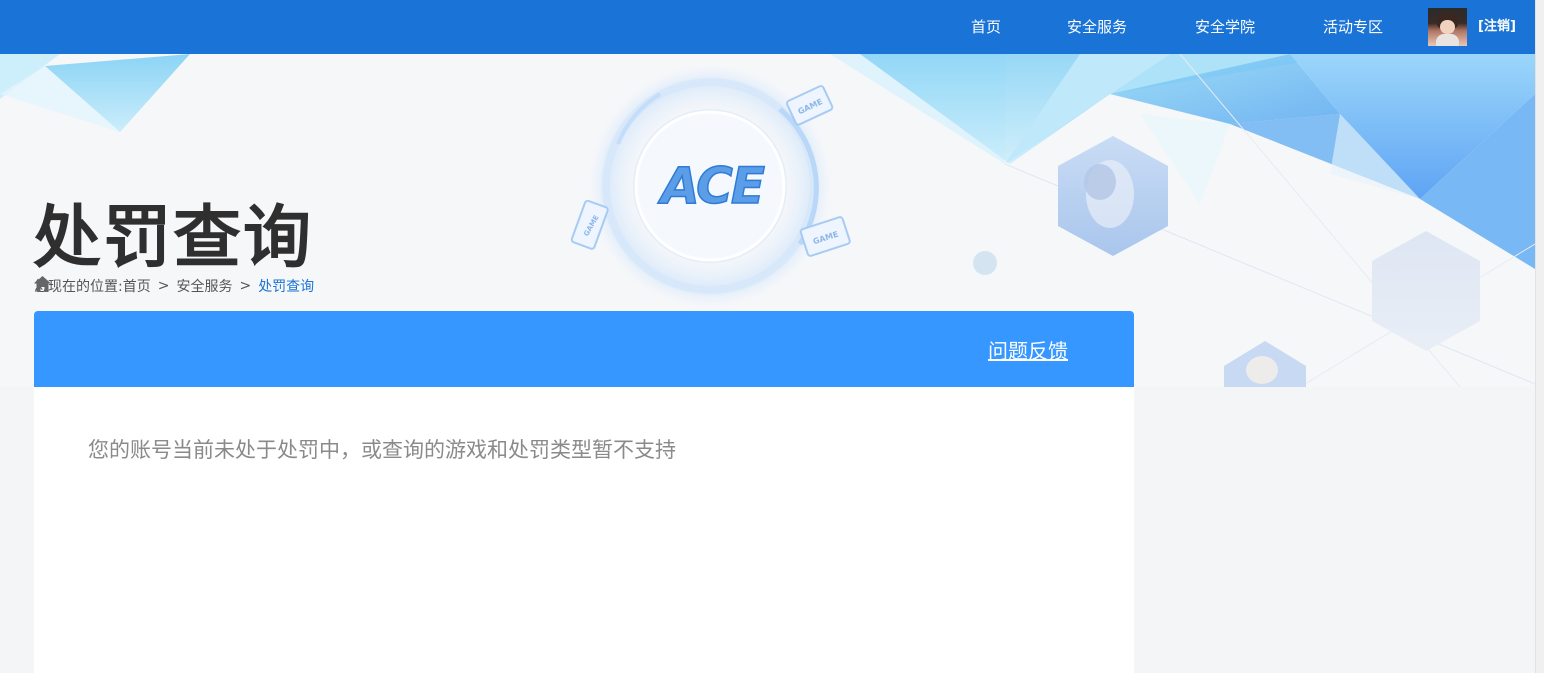 The width and height of the screenshot is (1544, 673). What do you see at coordinates (173, 238) in the screenshot?
I see `page-title: 处罚查询` at bounding box center [173, 238].